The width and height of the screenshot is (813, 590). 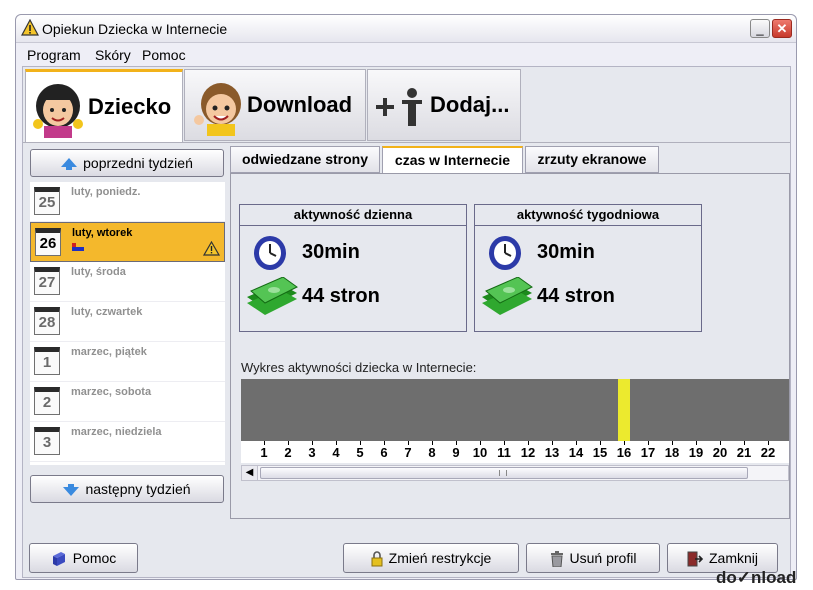 What do you see at coordinates (127, 282) in the screenshot?
I see `list-item: 27 luty, środa` at bounding box center [127, 282].